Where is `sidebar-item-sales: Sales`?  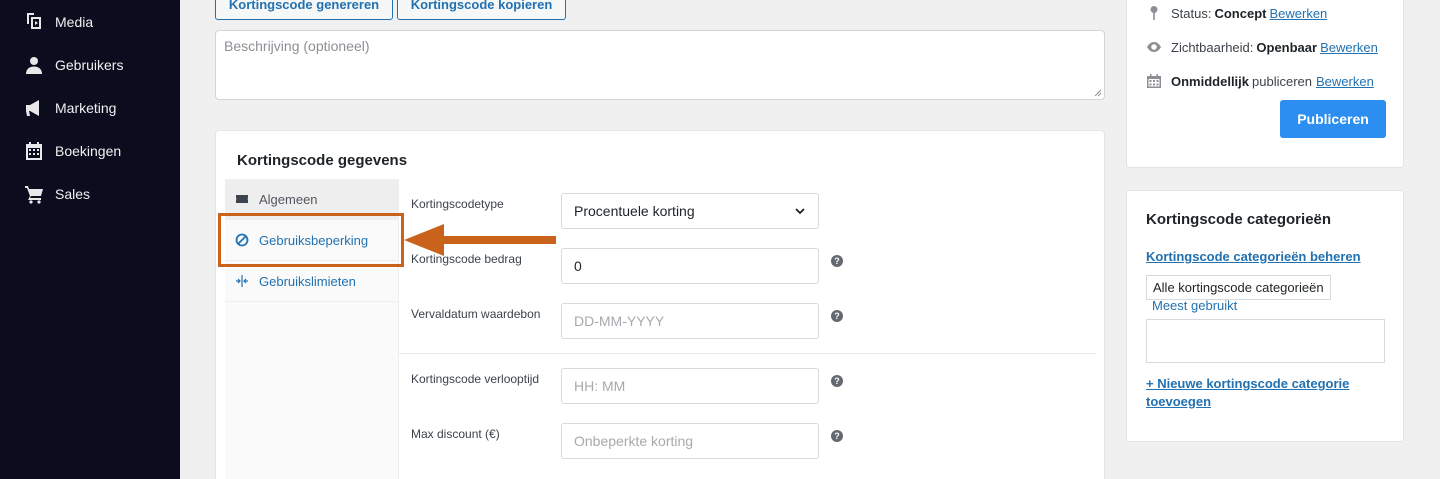 sidebar-item-sales: Sales is located at coordinates (90, 193).